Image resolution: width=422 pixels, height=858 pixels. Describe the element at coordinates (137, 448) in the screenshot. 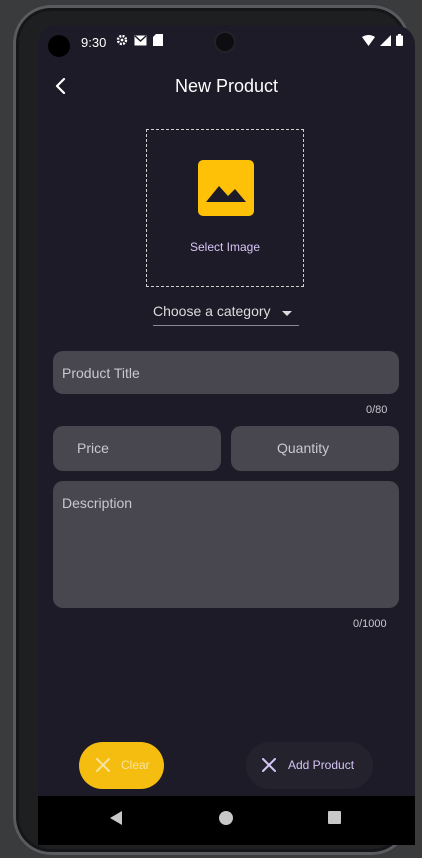

I see `price-input: Price` at that location.